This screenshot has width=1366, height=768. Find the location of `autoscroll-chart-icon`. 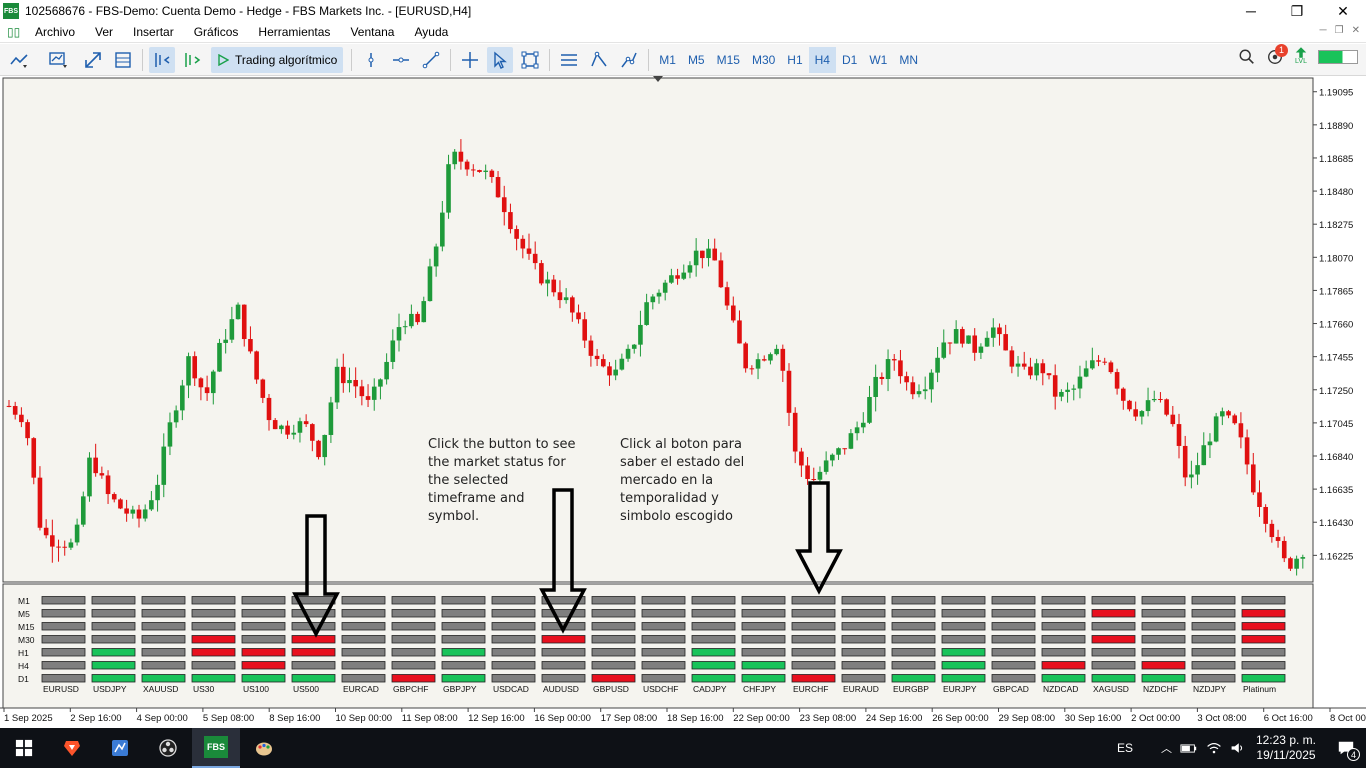

autoscroll-chart-icon is located at coordinates (192, 60).